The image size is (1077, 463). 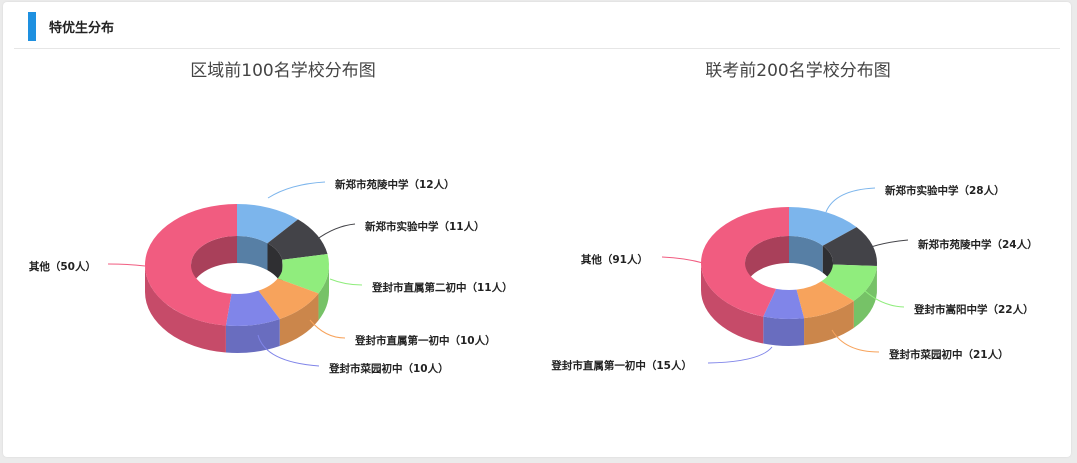 What do you see at coordinates (614, 259) in the screenshot?
I see `data-label-5: 其他（91人）` at bounding box center [614, 259].